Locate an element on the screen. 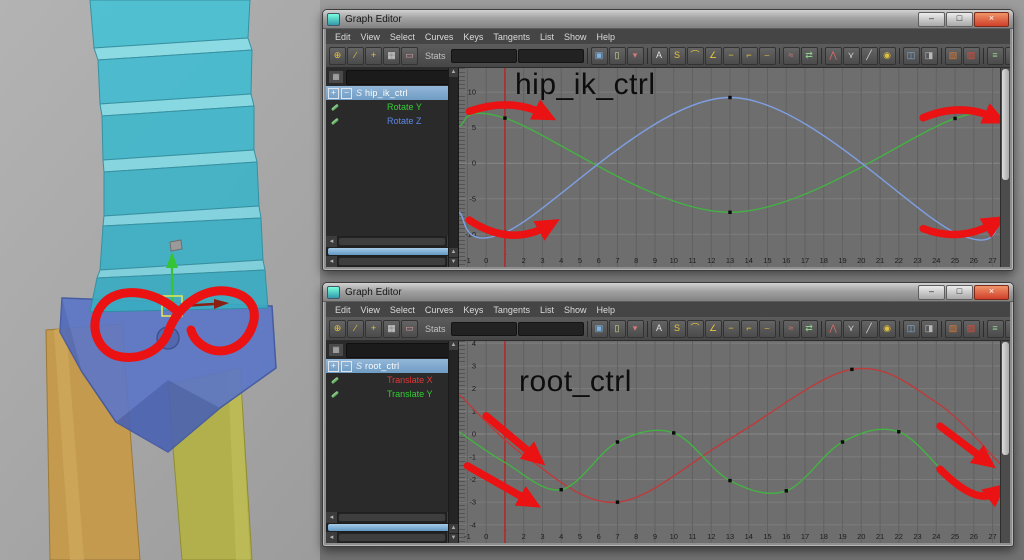 The height and width of the screenshot is (560, 1024). timeline-range-bar is located at coordinates (392, 527).